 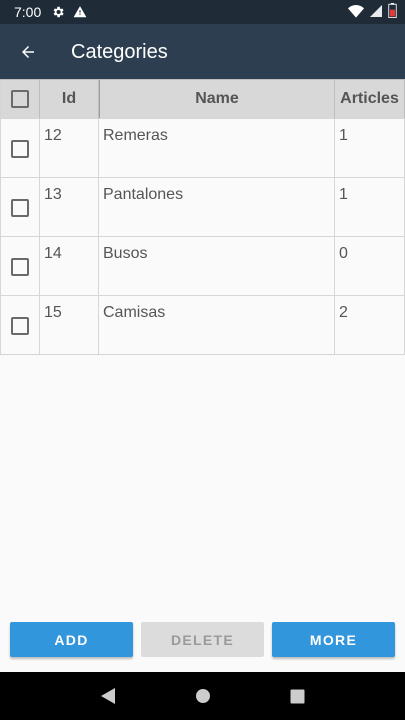 I want to click on add-button: ADD, so click(x=71, y=639).